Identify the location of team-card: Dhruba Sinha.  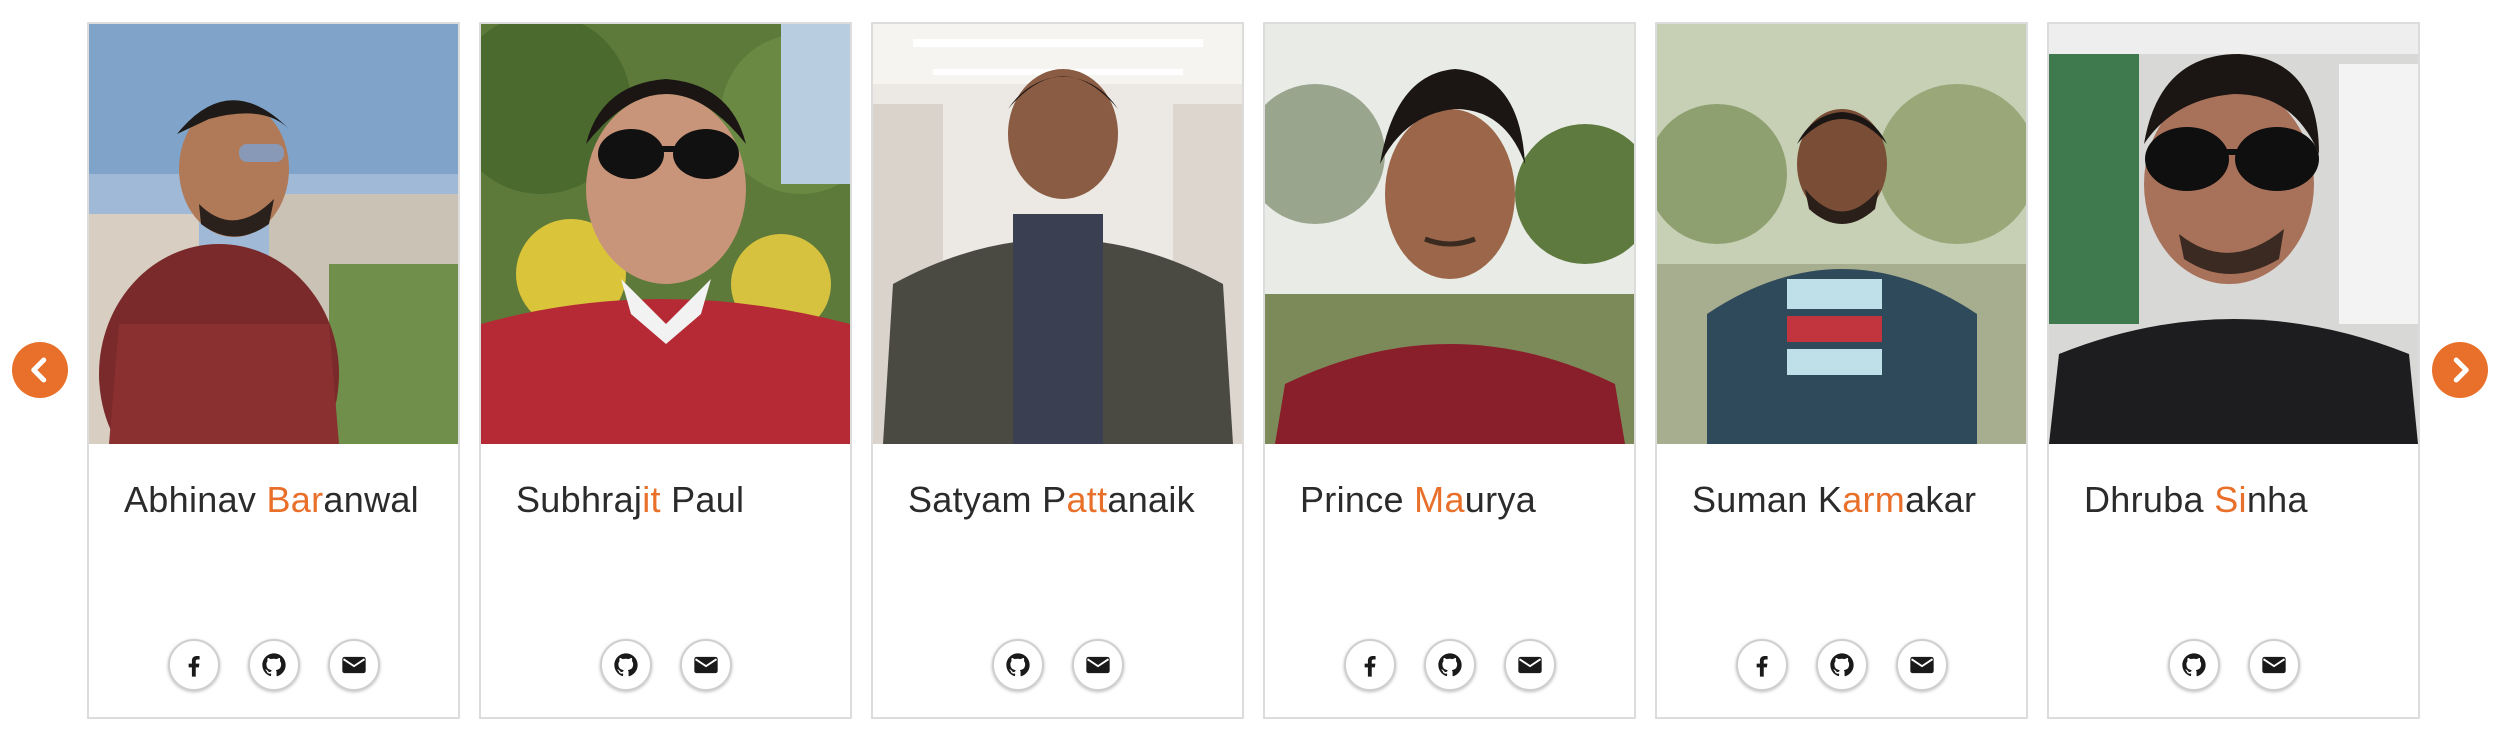
(2233, 370).